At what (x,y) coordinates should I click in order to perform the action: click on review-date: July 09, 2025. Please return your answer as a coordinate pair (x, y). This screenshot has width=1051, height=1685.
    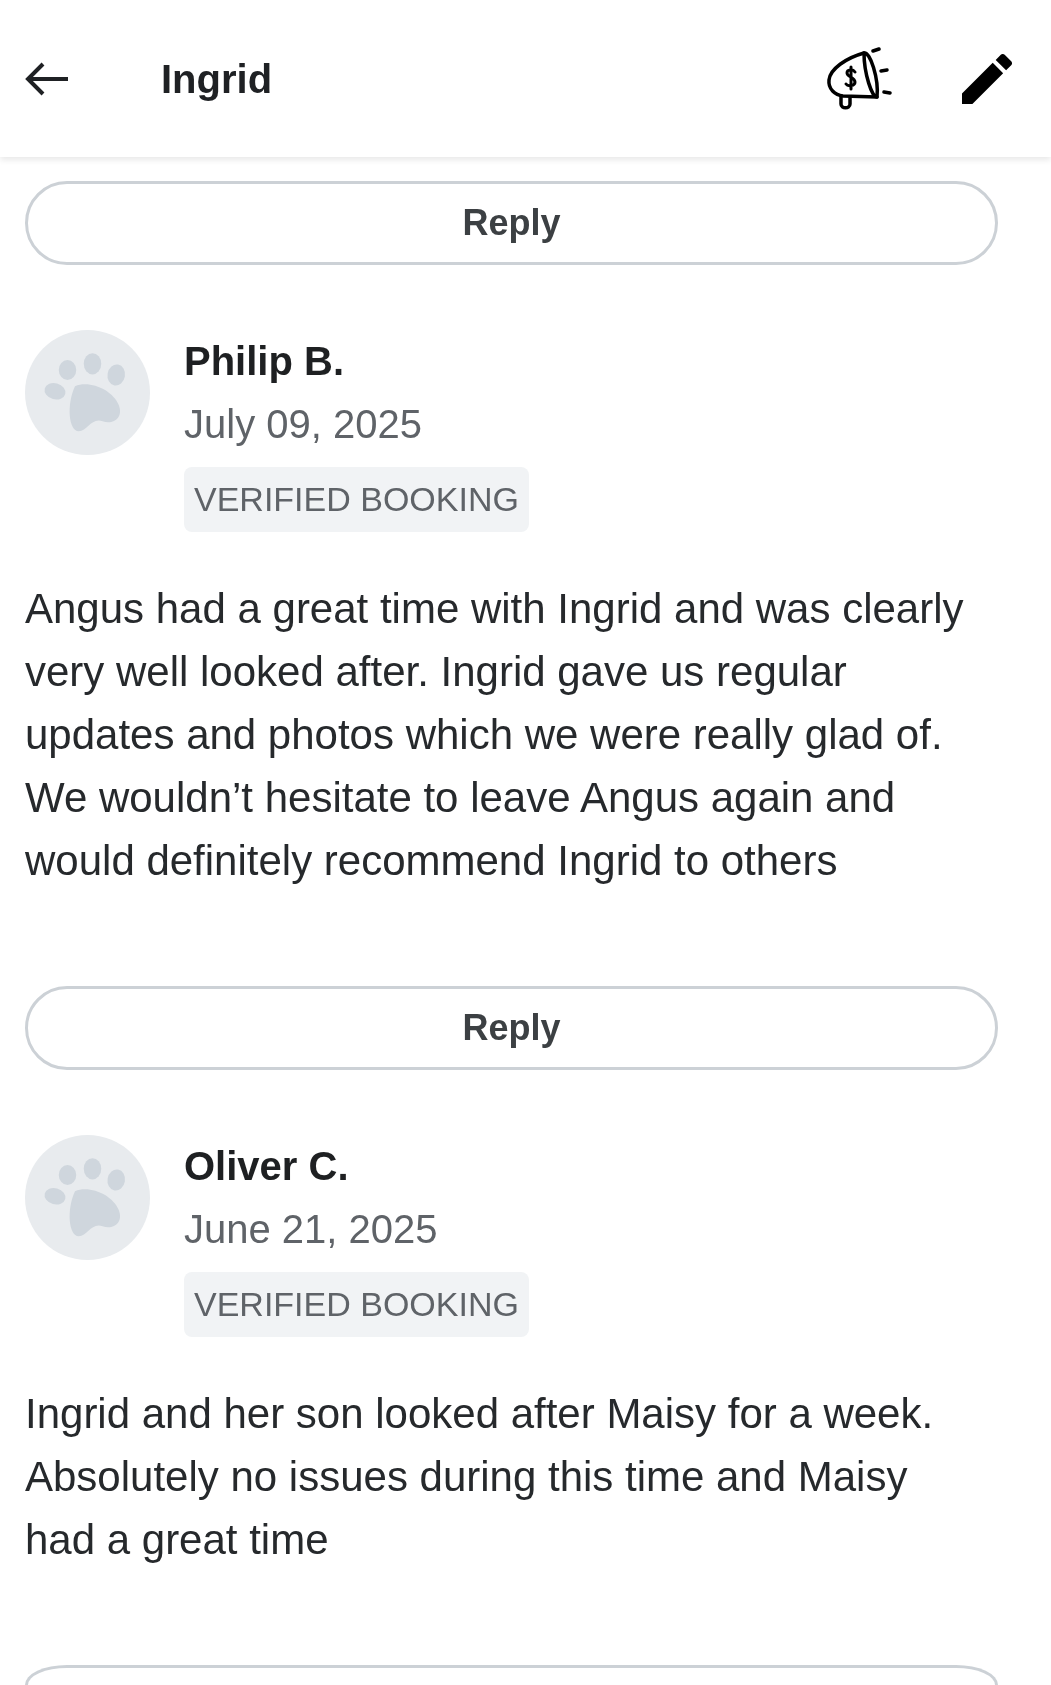
    Looking at the image, I should click on (303, 424).